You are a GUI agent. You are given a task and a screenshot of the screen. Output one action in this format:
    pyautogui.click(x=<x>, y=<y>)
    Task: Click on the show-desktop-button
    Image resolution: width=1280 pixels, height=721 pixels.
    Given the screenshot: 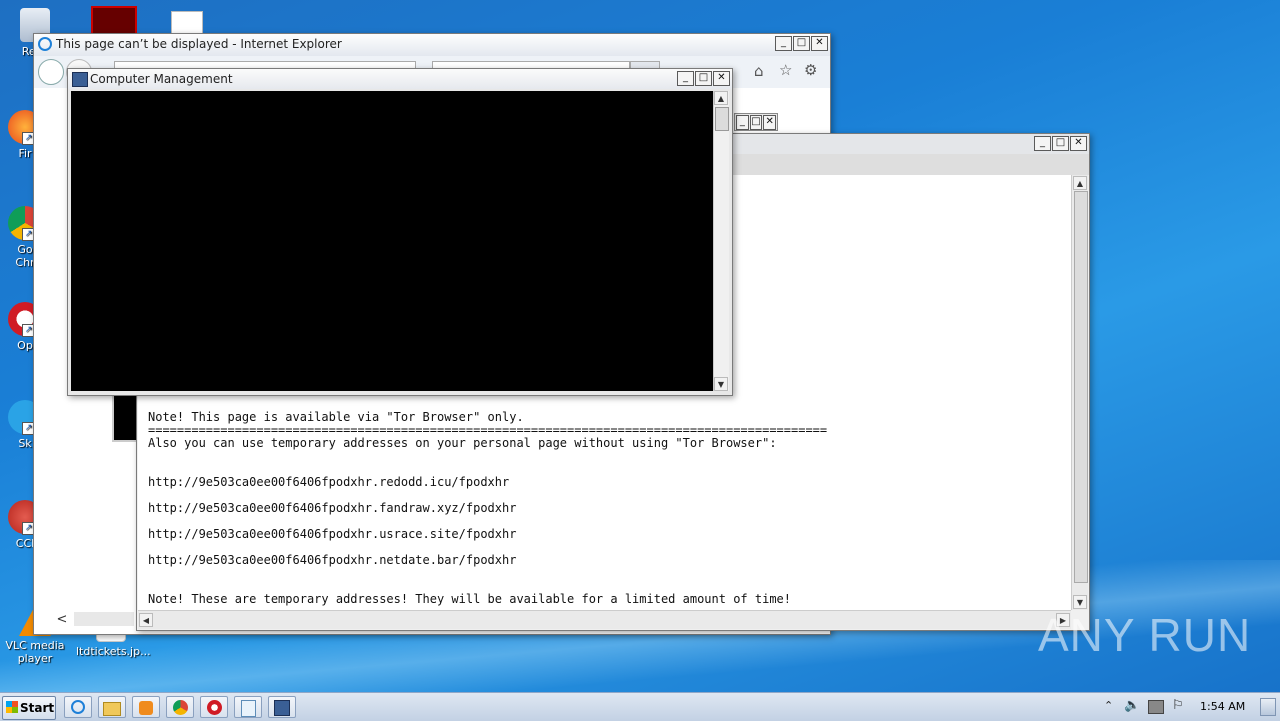 What is the action you would take?
    pyautogui.click(x=1268, y=707)
    